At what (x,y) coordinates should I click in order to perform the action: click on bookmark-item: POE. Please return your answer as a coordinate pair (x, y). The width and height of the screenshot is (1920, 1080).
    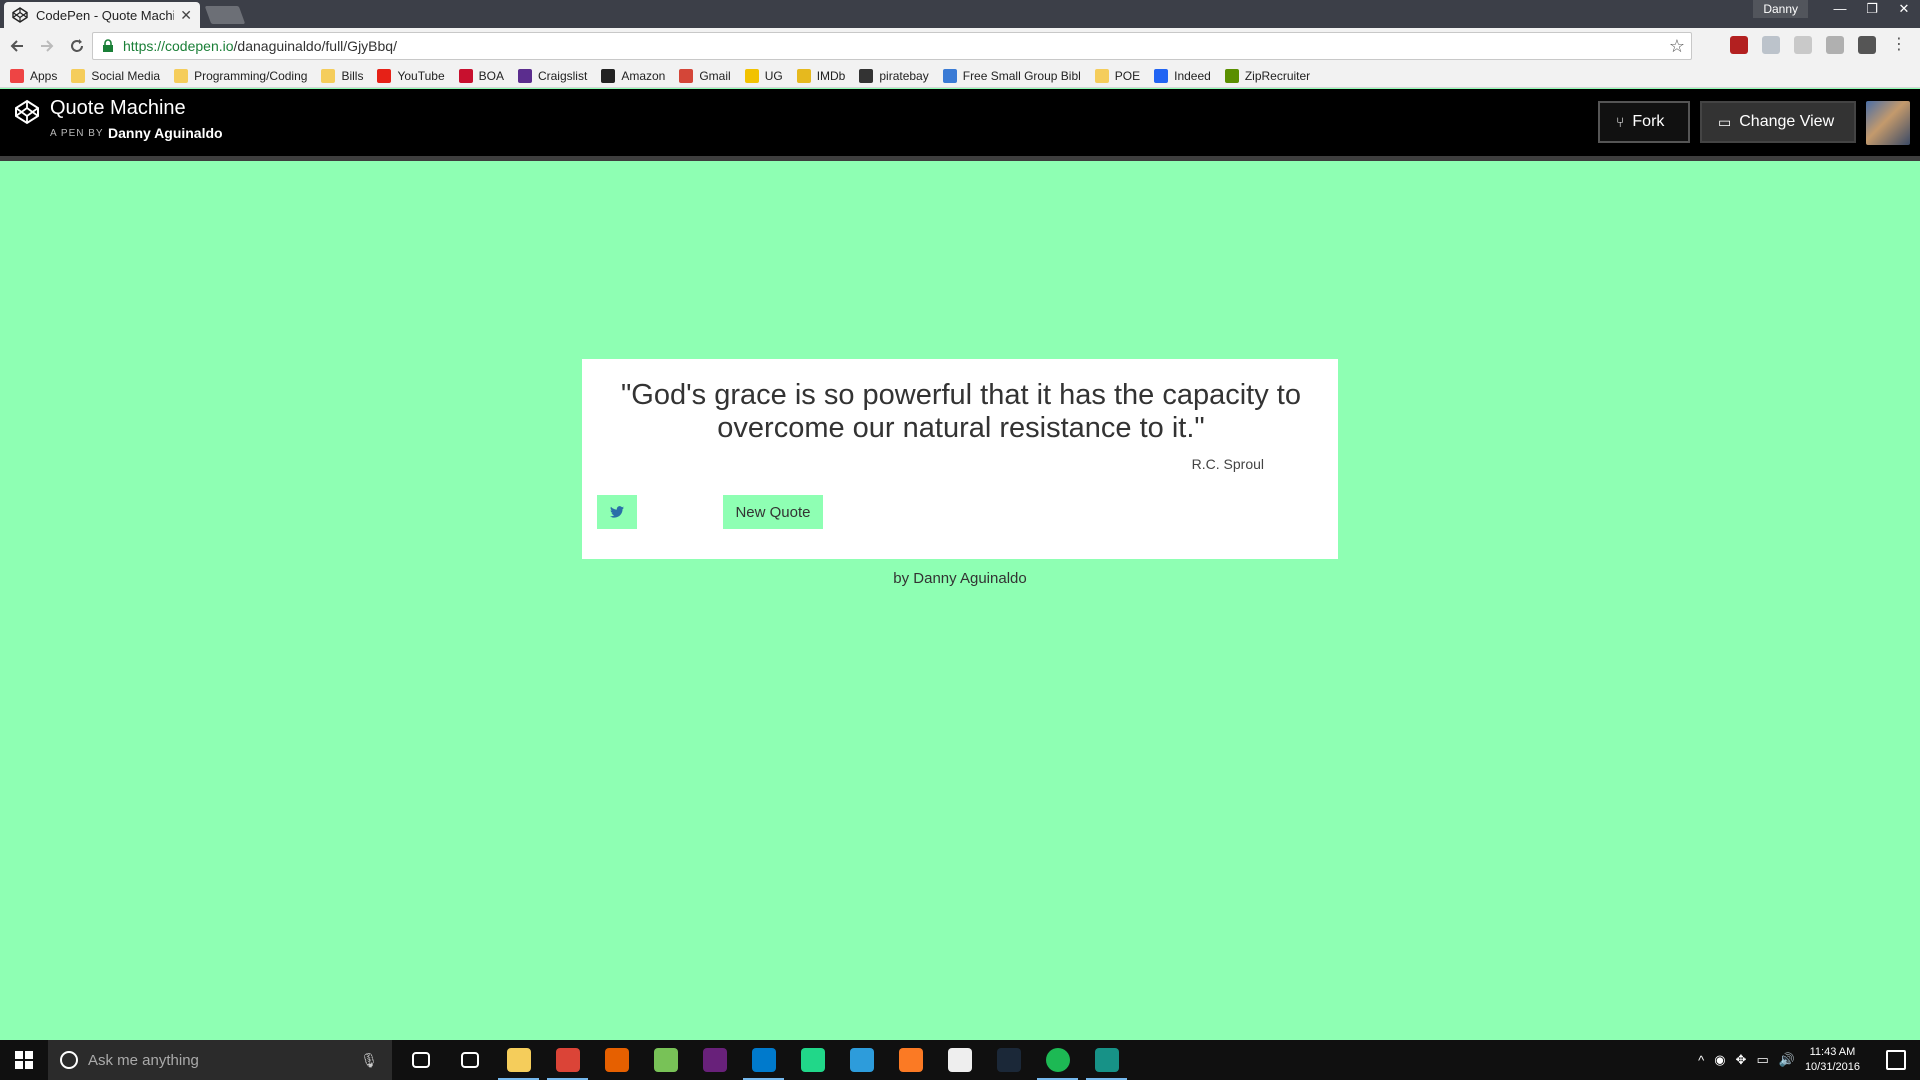
    Looking at the image, I should click on (1117, 75).